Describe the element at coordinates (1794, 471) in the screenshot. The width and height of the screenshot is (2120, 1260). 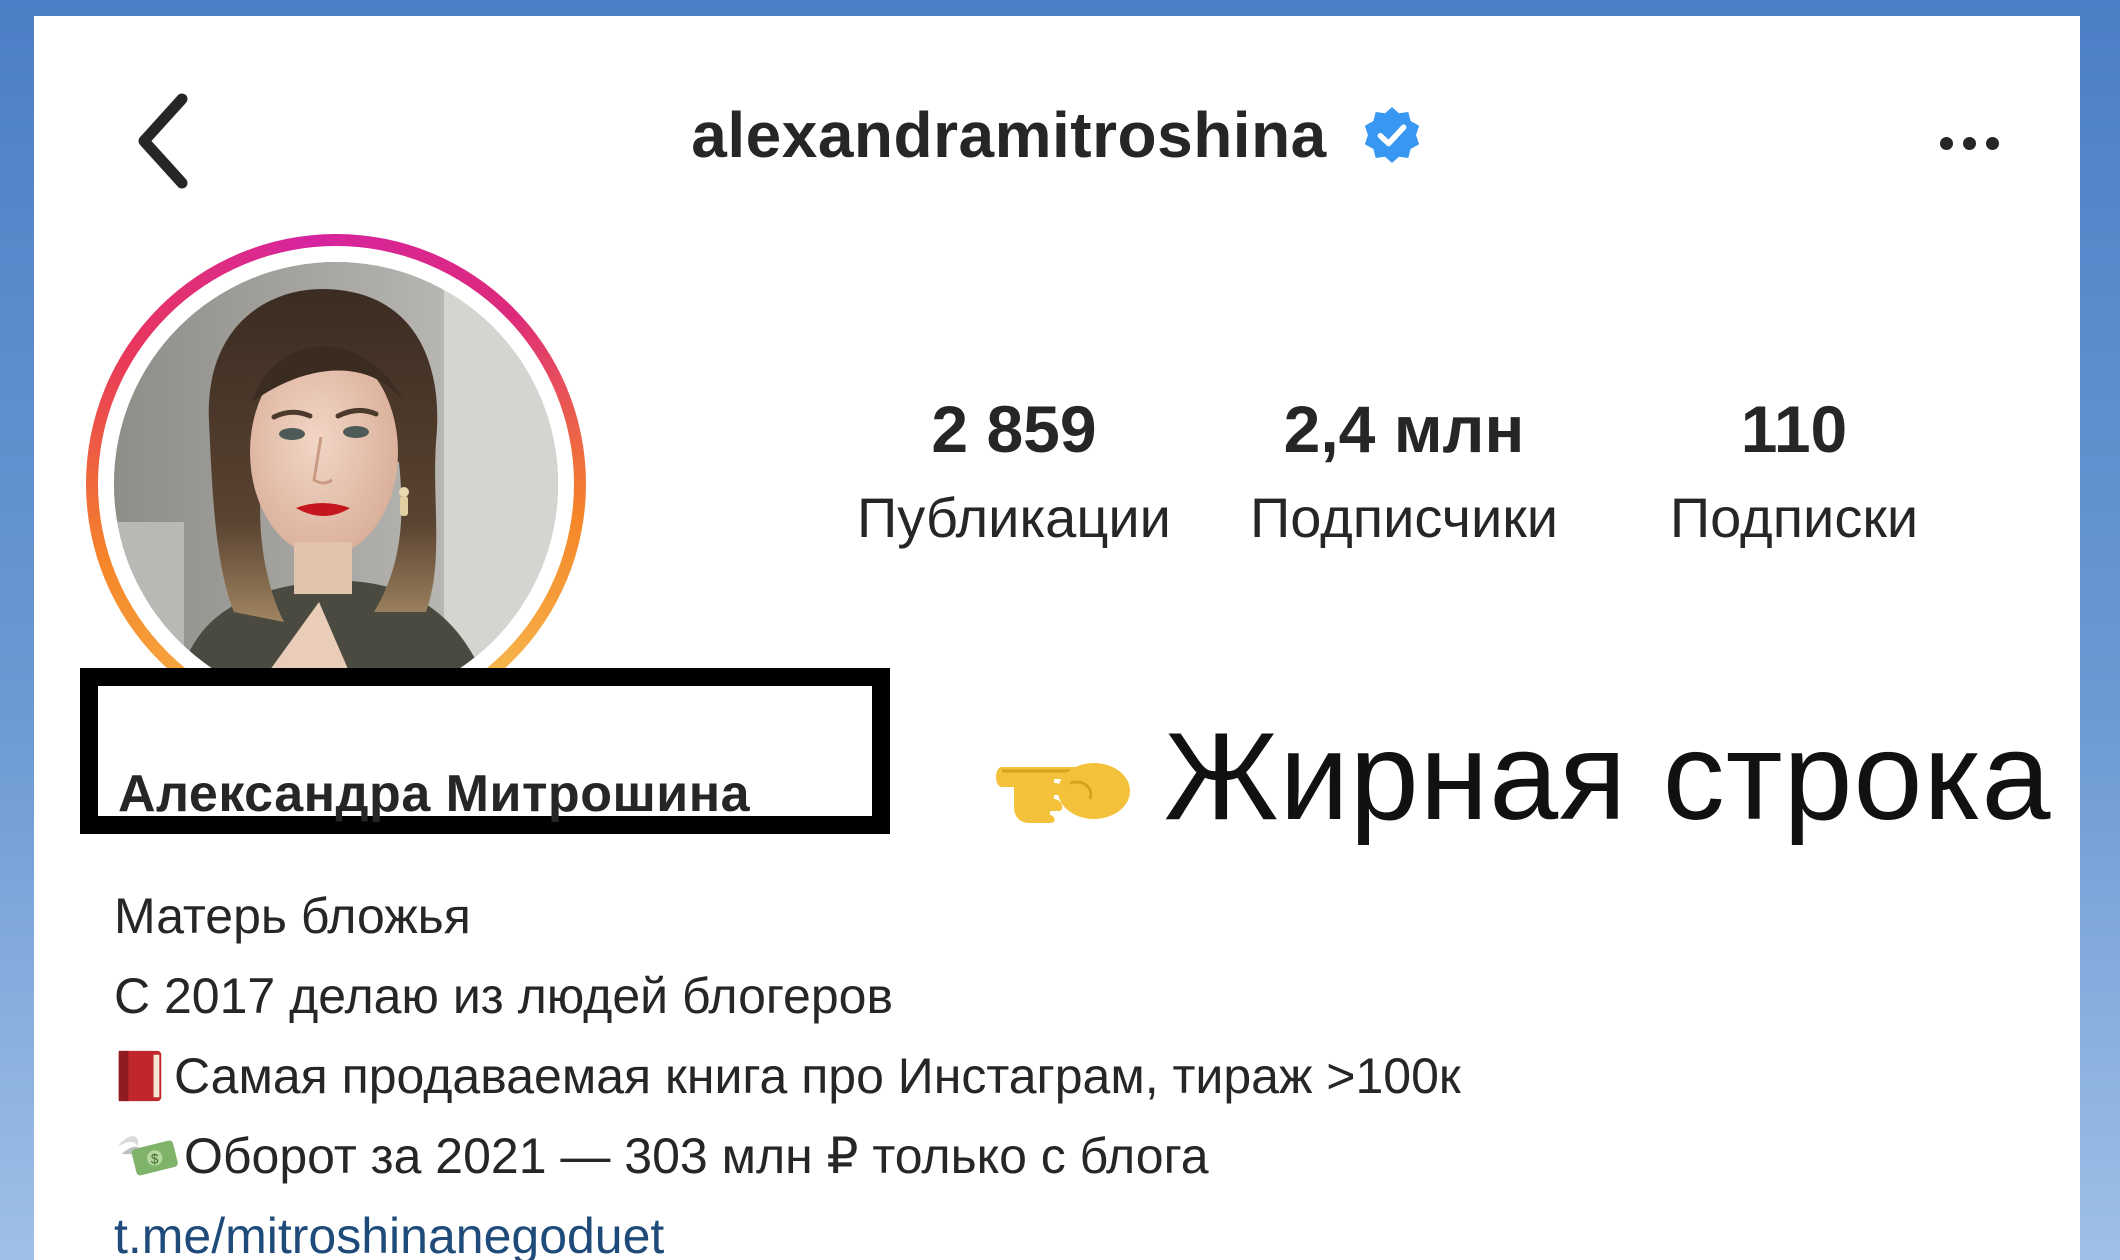
I see `following-stat: 110 Подписки` at that location.